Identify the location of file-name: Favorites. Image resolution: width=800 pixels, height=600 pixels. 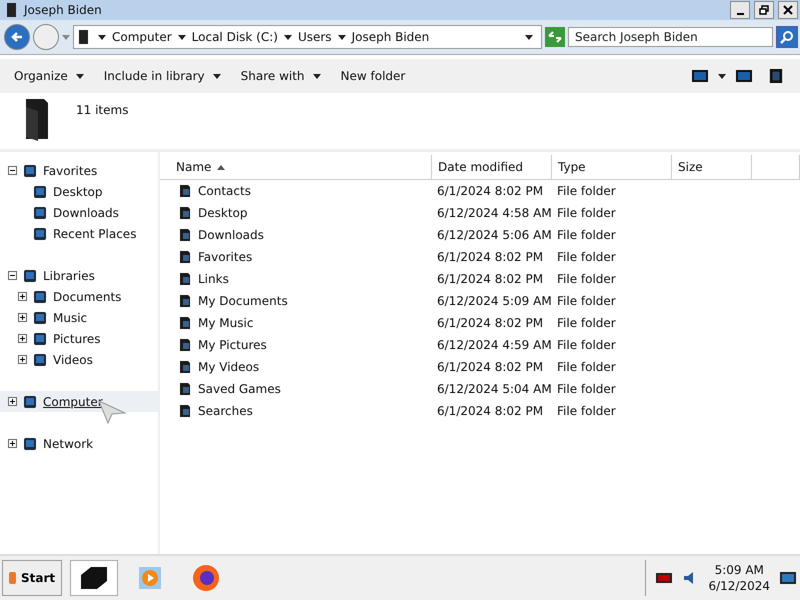
(225, 257).